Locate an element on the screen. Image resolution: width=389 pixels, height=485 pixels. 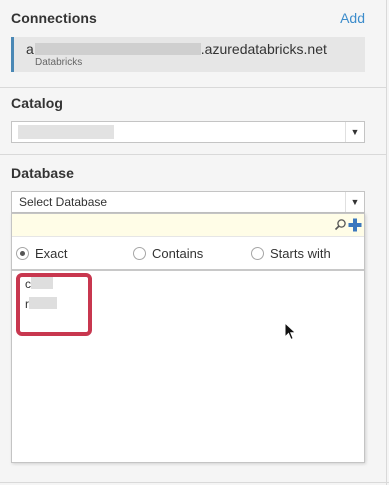
connection-item: a .azuredatabricks.net Databricks is located at coordinates (188, 54).